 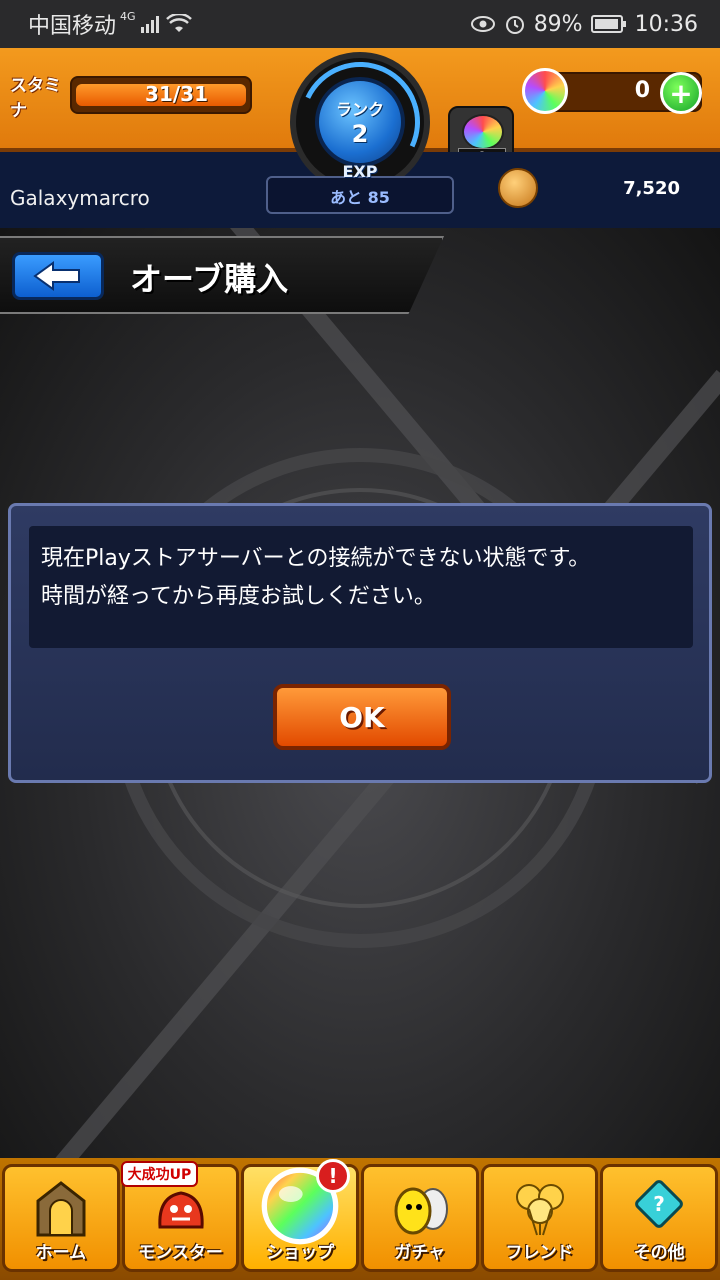 I want to click on nav-friend: フレンド, so click(x=539, y=1218).